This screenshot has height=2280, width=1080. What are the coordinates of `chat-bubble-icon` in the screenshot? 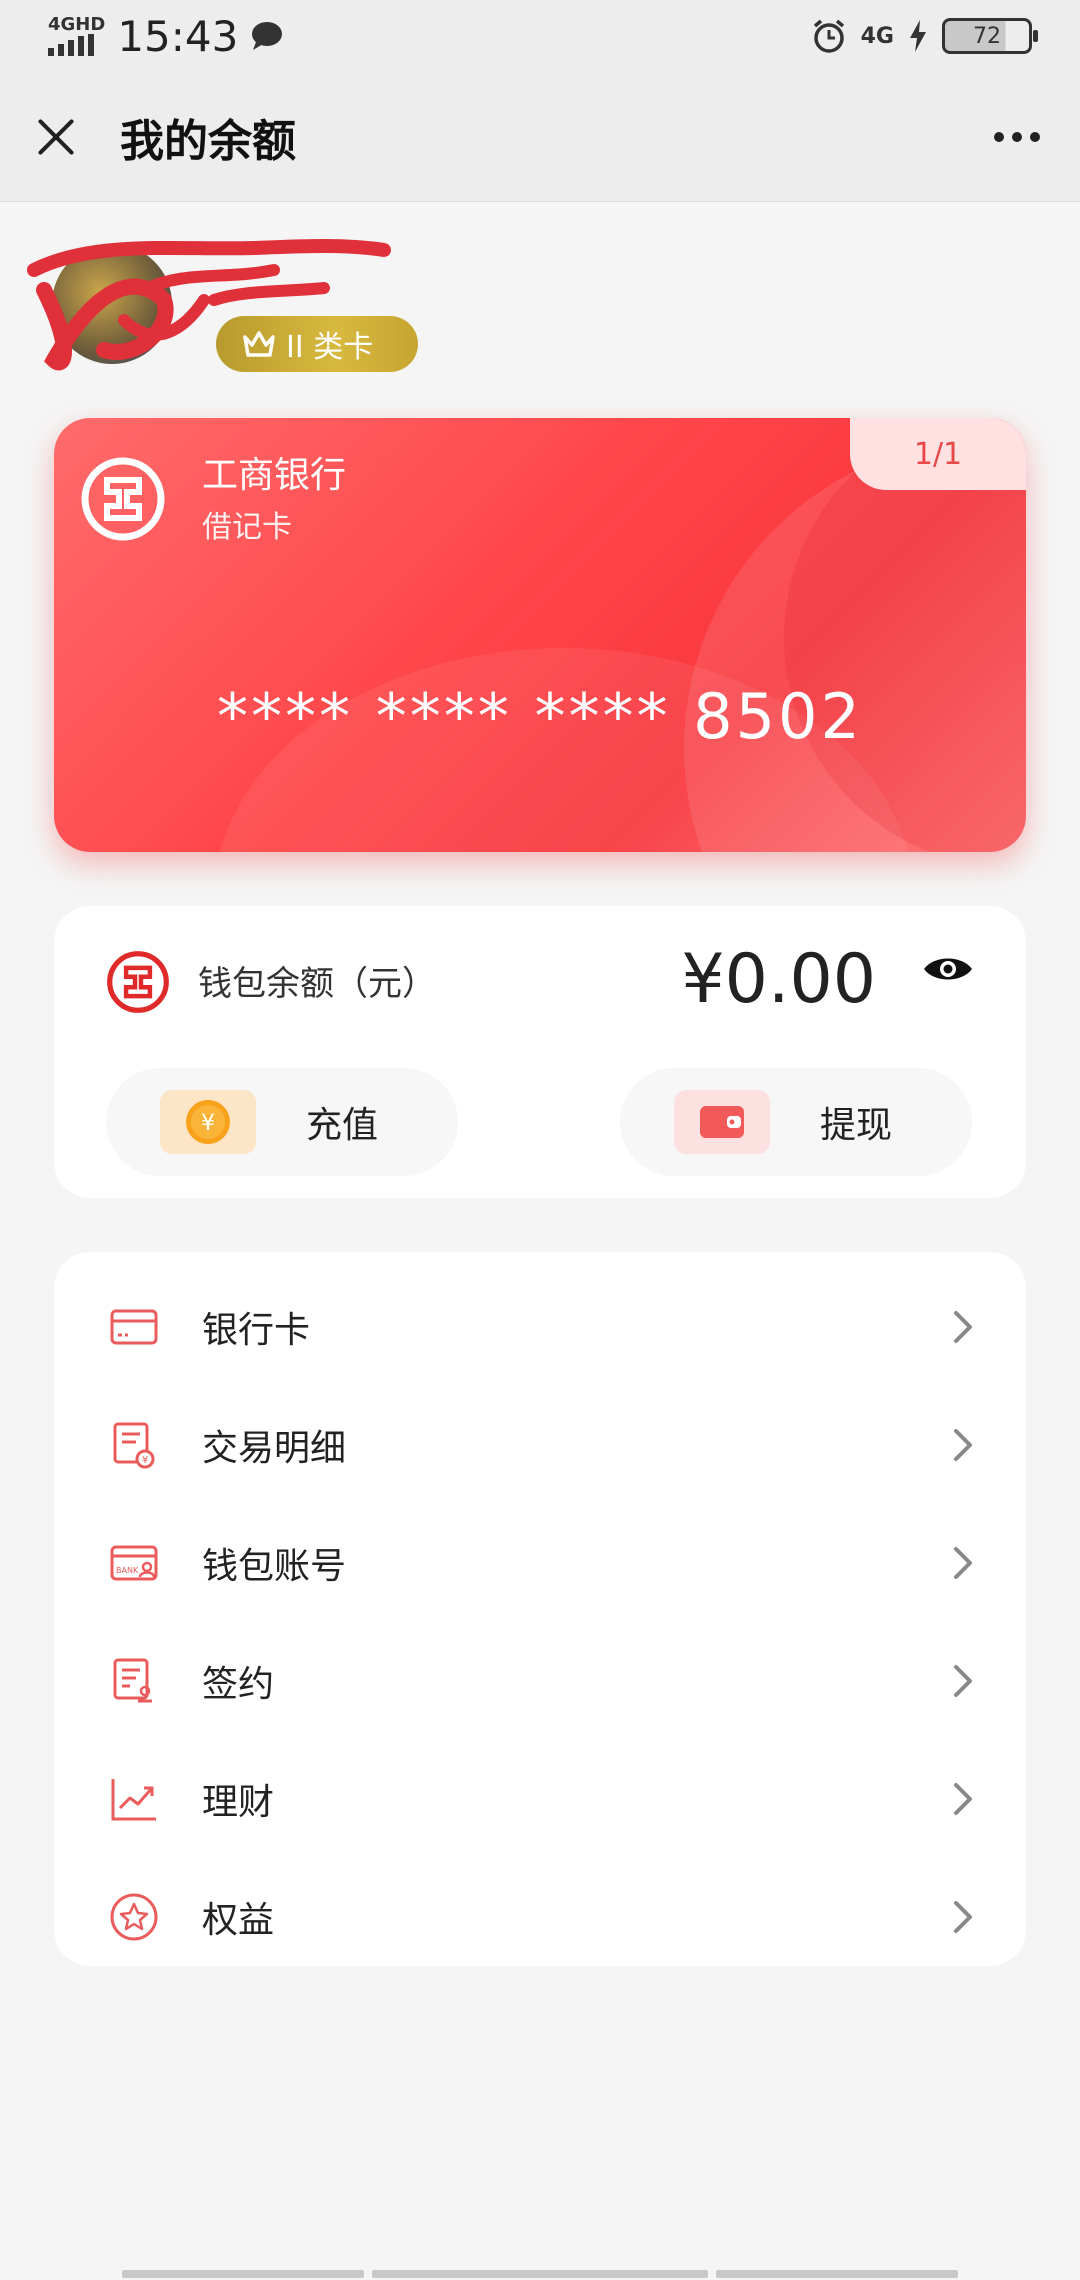 It's located at (267, 36).